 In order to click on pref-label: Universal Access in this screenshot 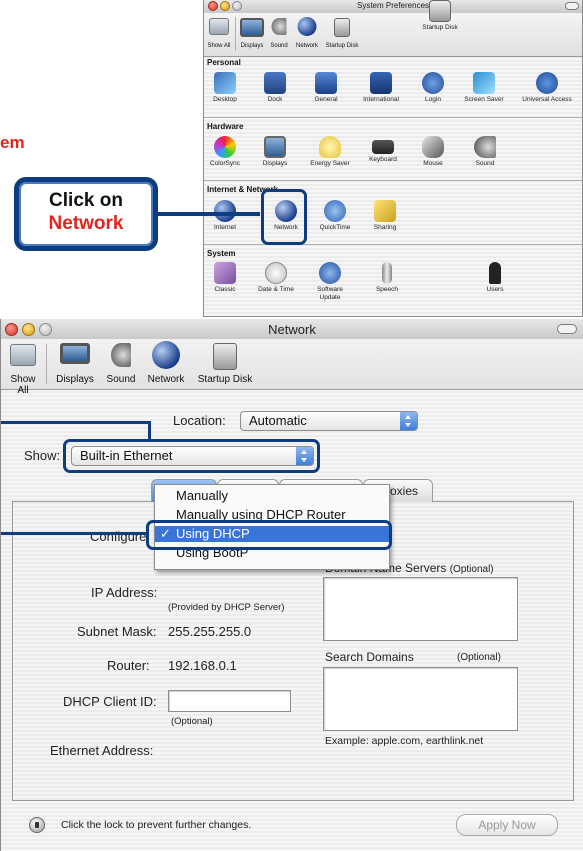, I will do `click(547, 99)`.